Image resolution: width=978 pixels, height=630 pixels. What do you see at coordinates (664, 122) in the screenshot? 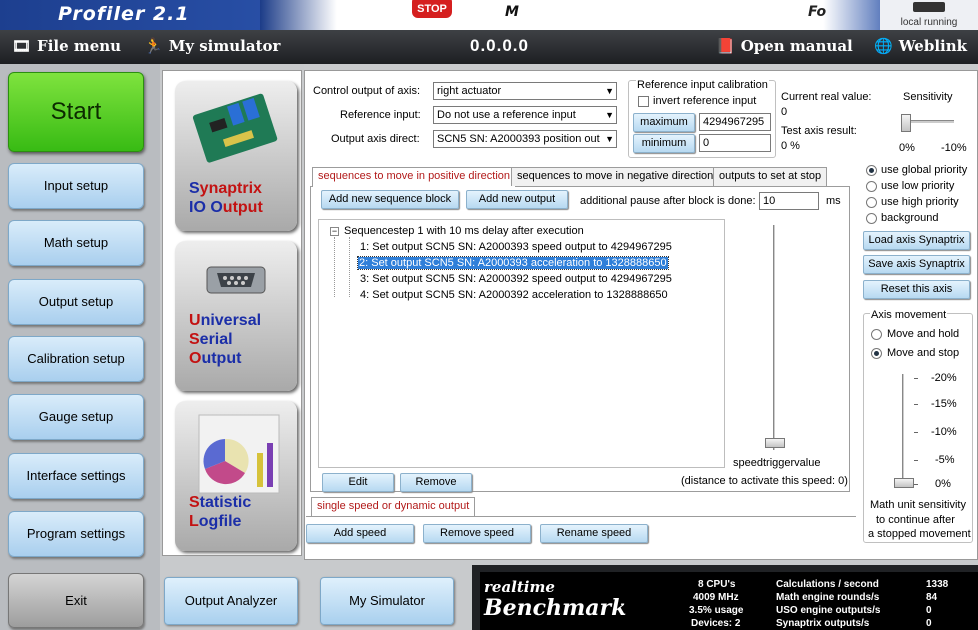
I see `maximum-button: maximum` at bounding box center [664, 122].